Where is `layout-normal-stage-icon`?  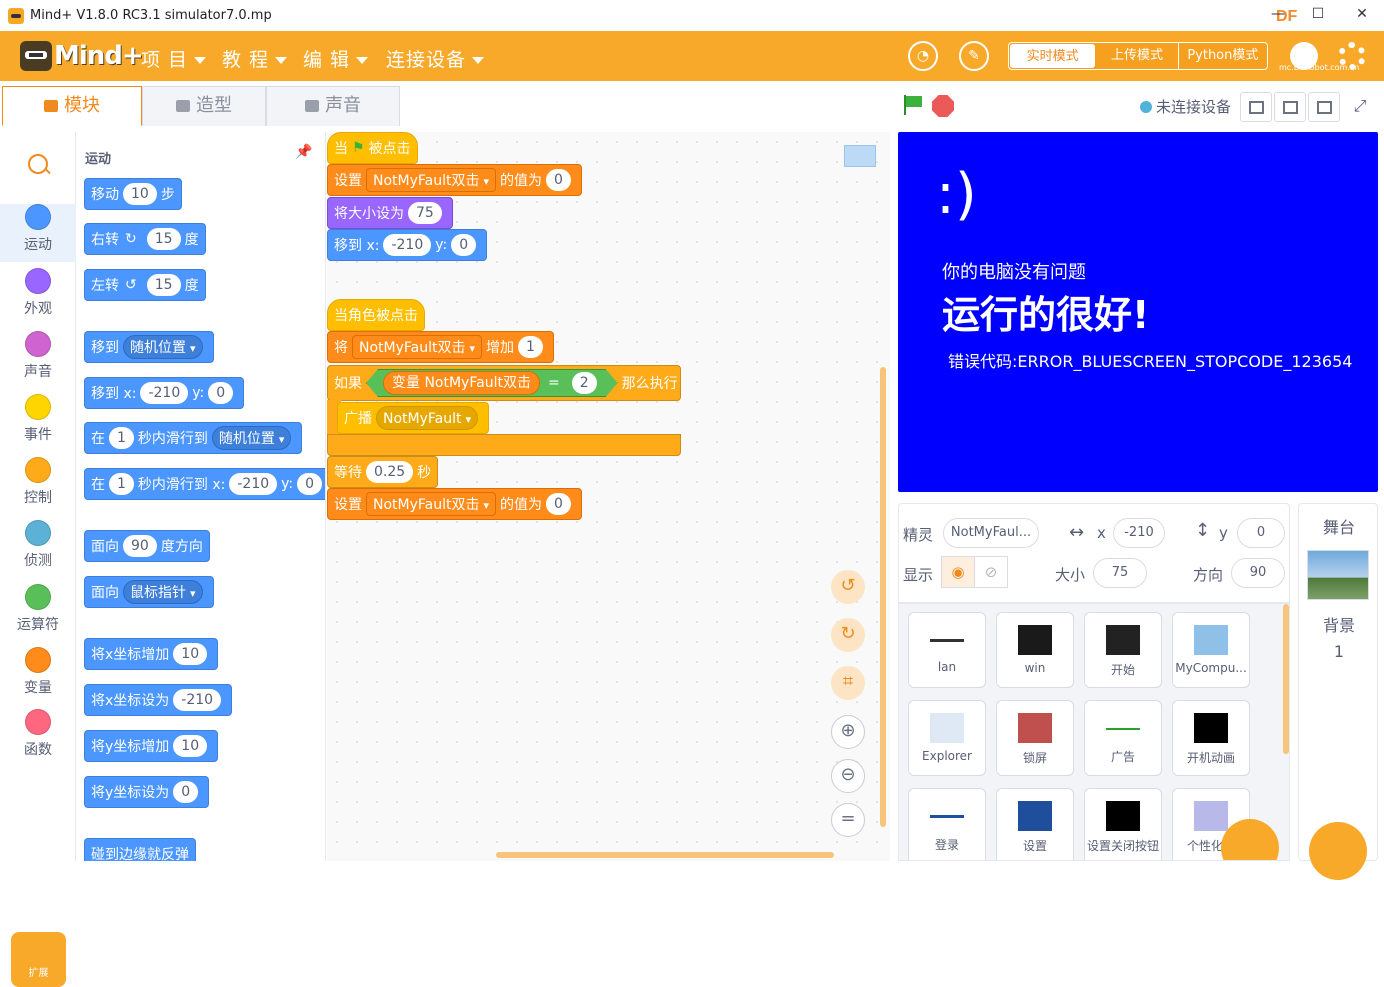
layout-normal-stage-icon is located at coordinates (1290, 107).